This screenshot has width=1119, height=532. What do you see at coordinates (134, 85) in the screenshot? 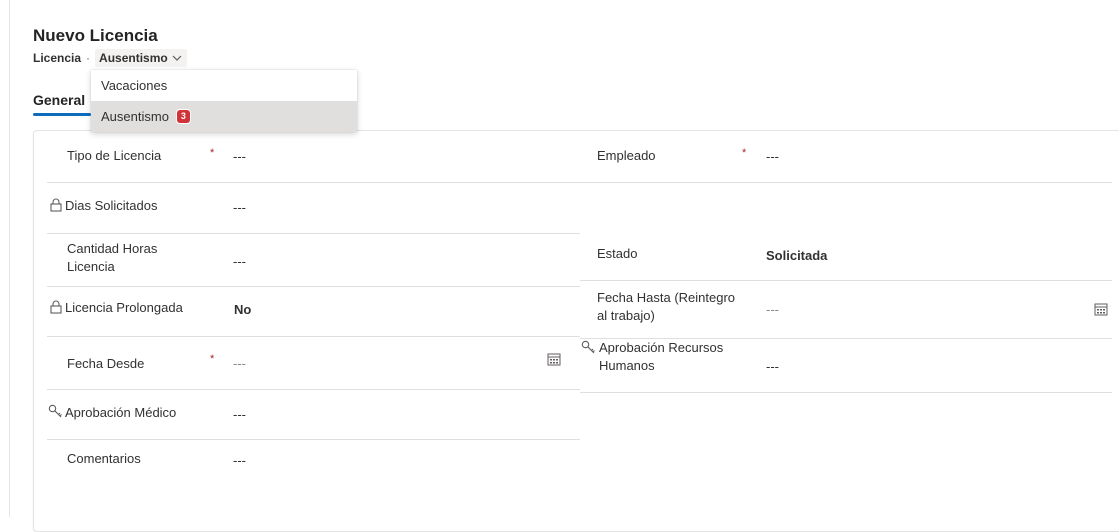
I see `dropdown-option-label: Vacaciones` at bounding box center [134, 85].